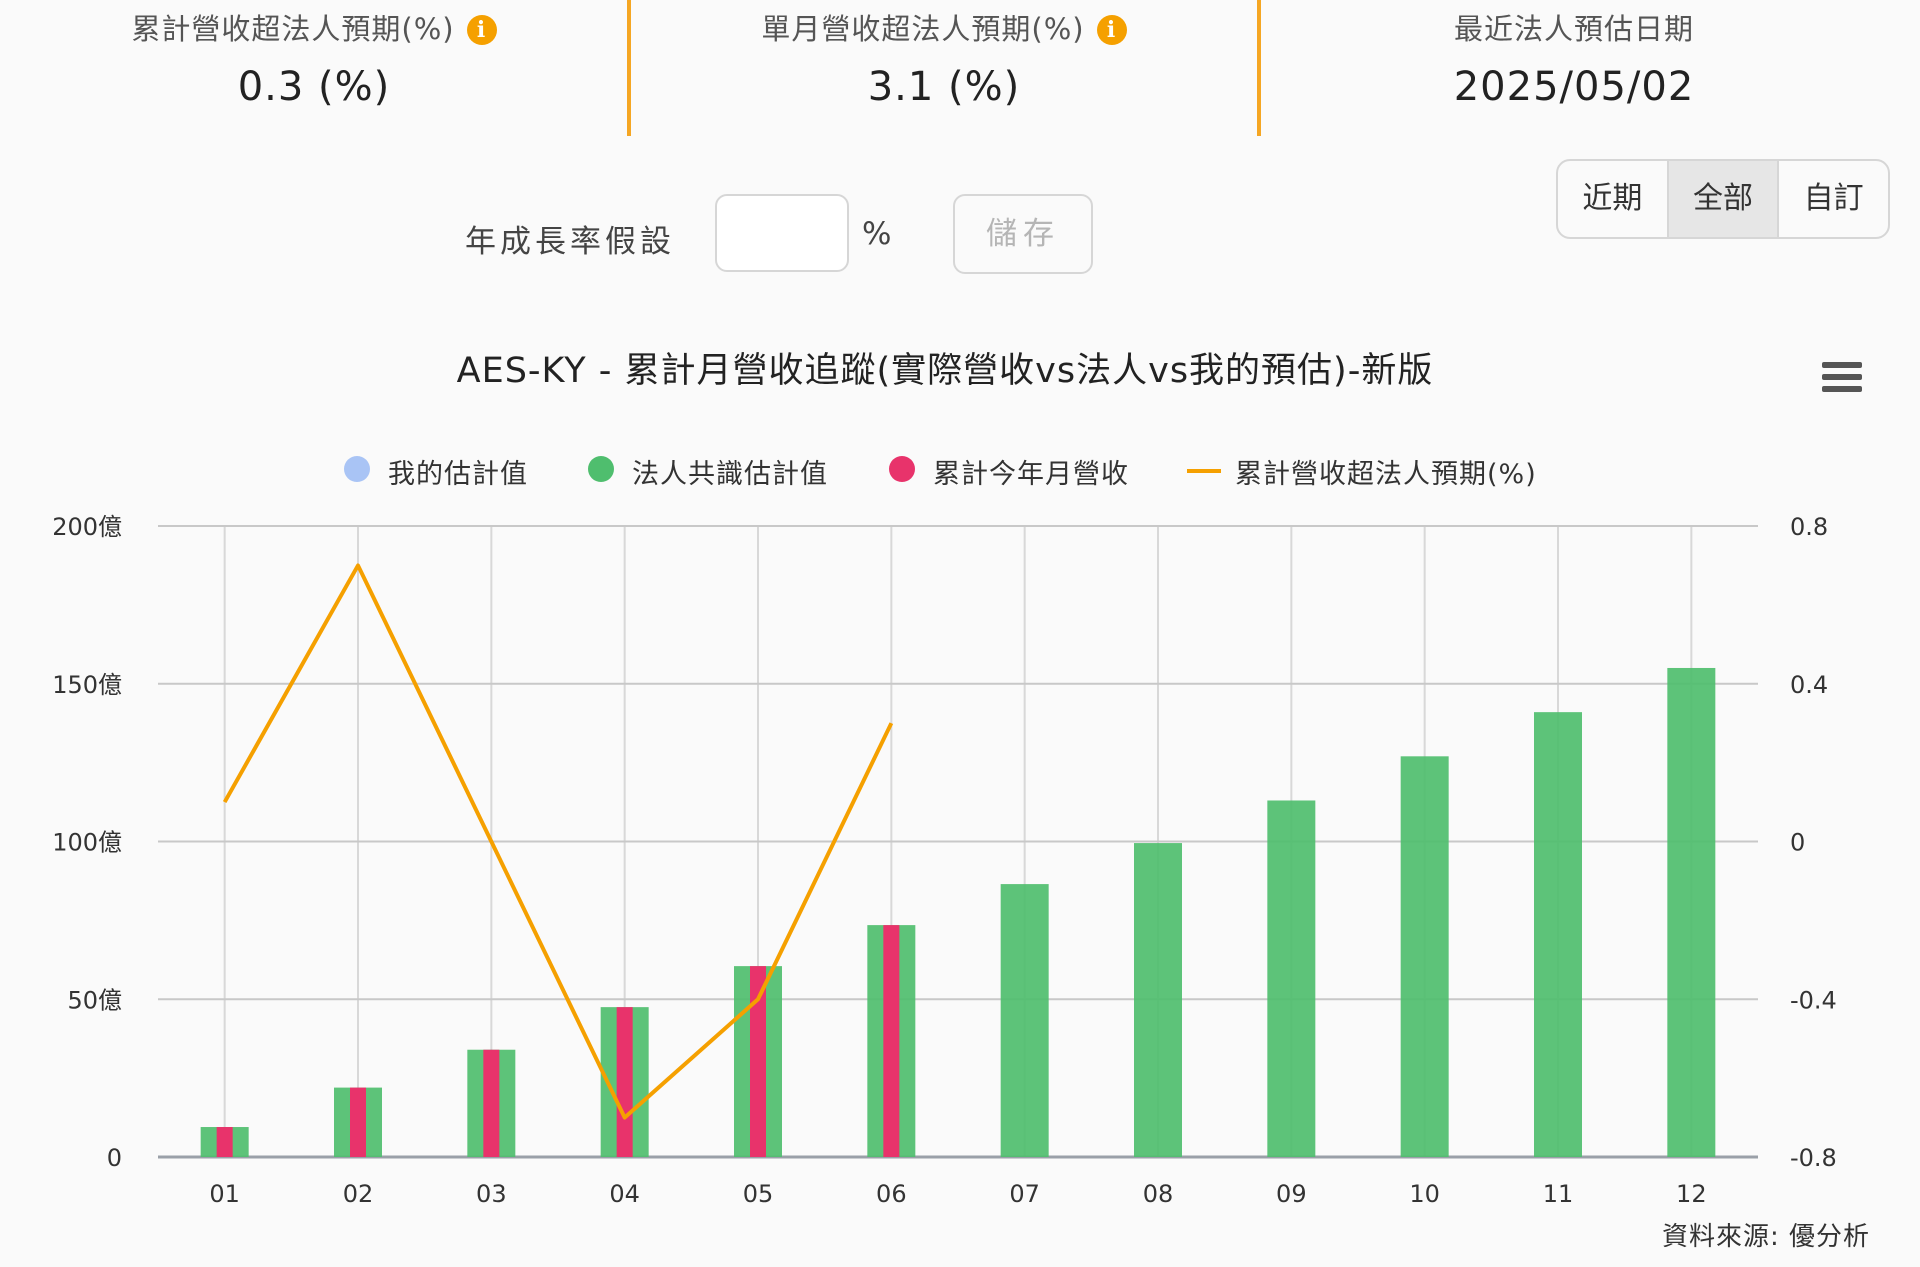 The image size is (1920, 1267). What do you see at coordinates (87, 685) in the screenshot?
I see `y-tick-label-left: 150億` at bounding box center [87, 685].